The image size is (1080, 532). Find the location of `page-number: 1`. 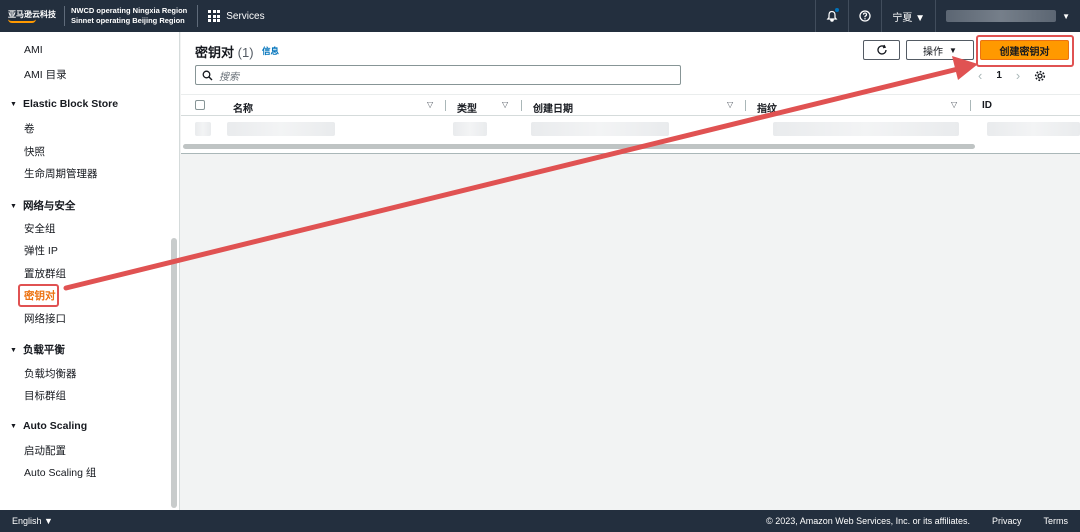

page-number: 1 is located at coordinates (999, 75).